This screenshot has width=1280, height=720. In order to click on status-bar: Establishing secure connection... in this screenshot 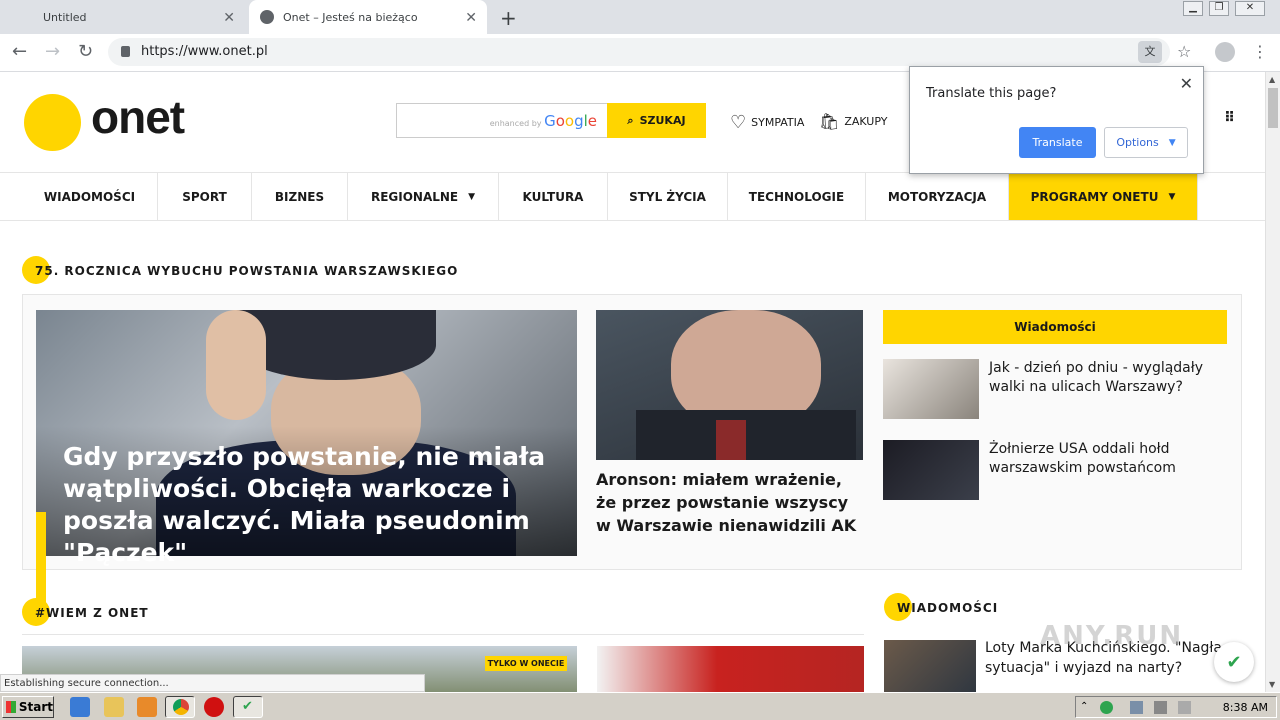, I will do `click(212, 683)`.